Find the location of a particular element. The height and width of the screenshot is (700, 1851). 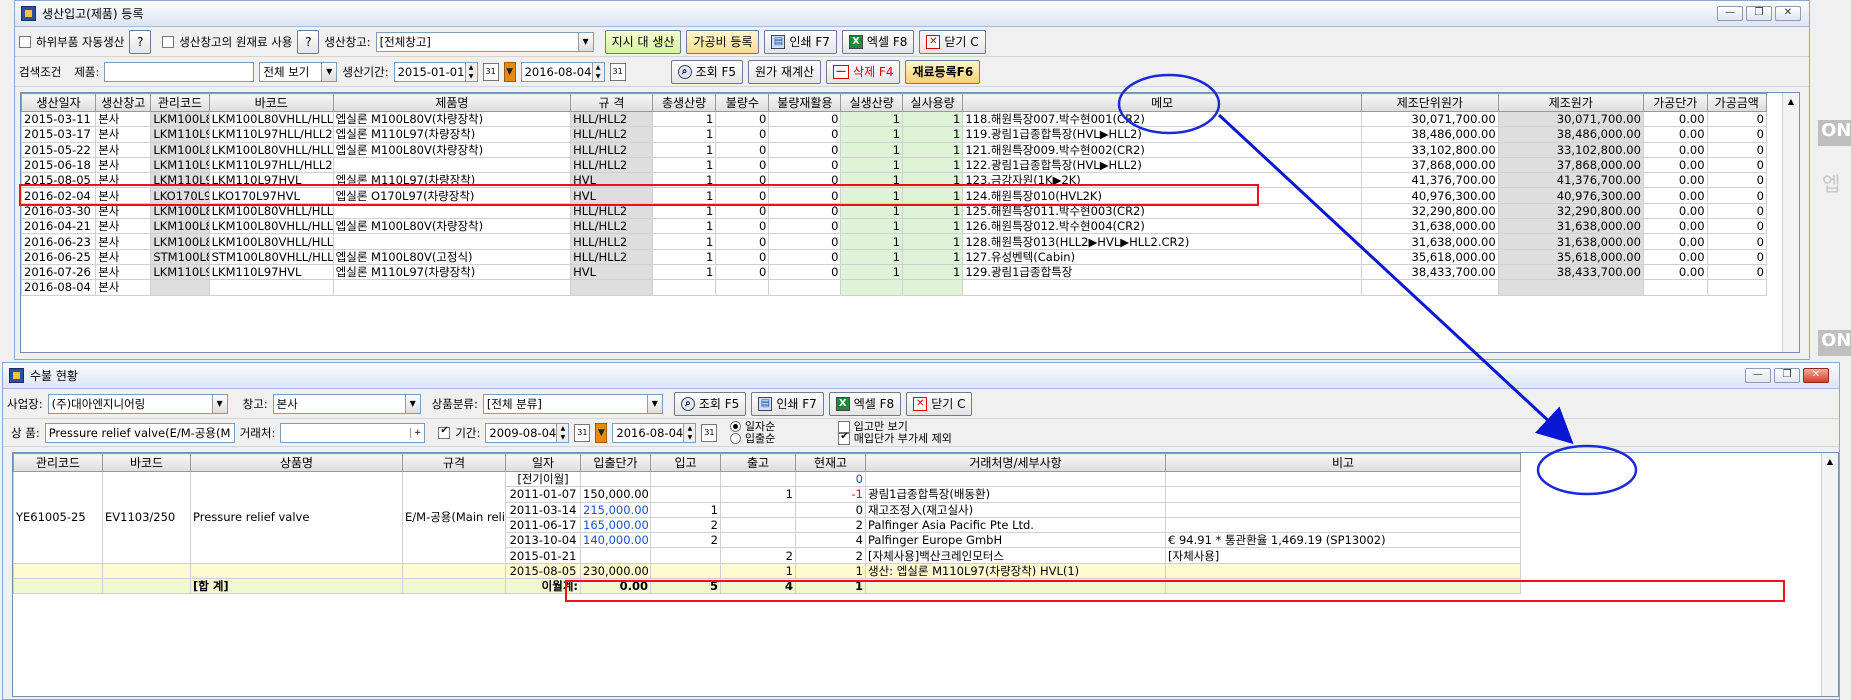

table-cell: 129.광림1급종합특장 is located at coordinates (1162, 272).